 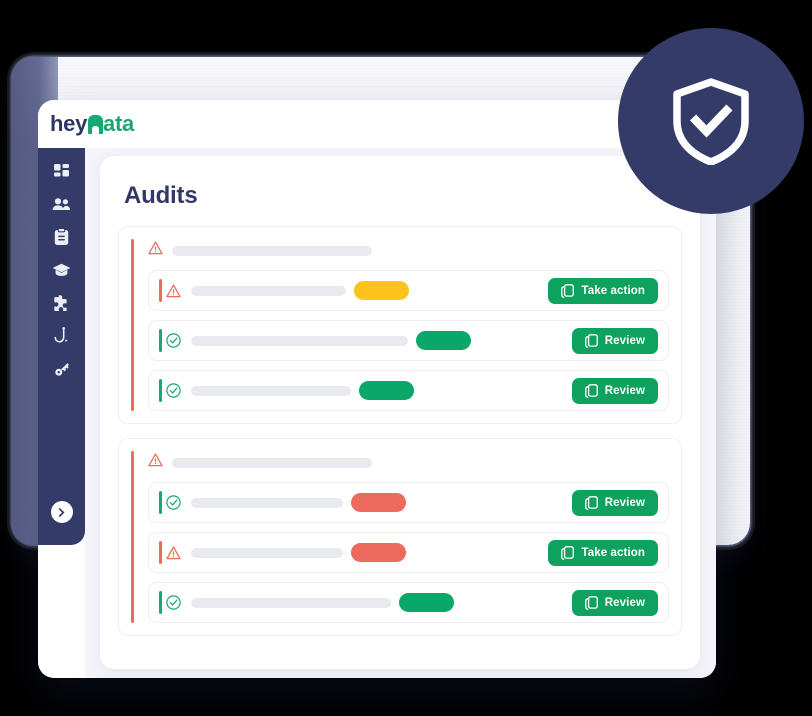 I want to click on sidebar-item-audits, so click(x=62, y=237).